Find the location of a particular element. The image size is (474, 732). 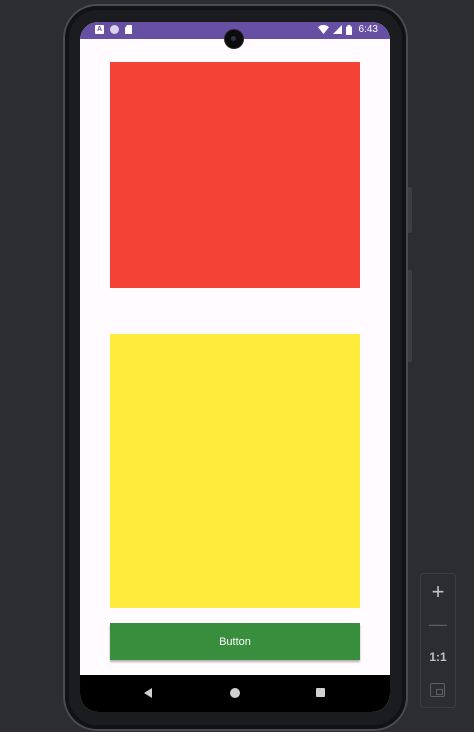

main-button: Button is located at coordinates (235, 641).